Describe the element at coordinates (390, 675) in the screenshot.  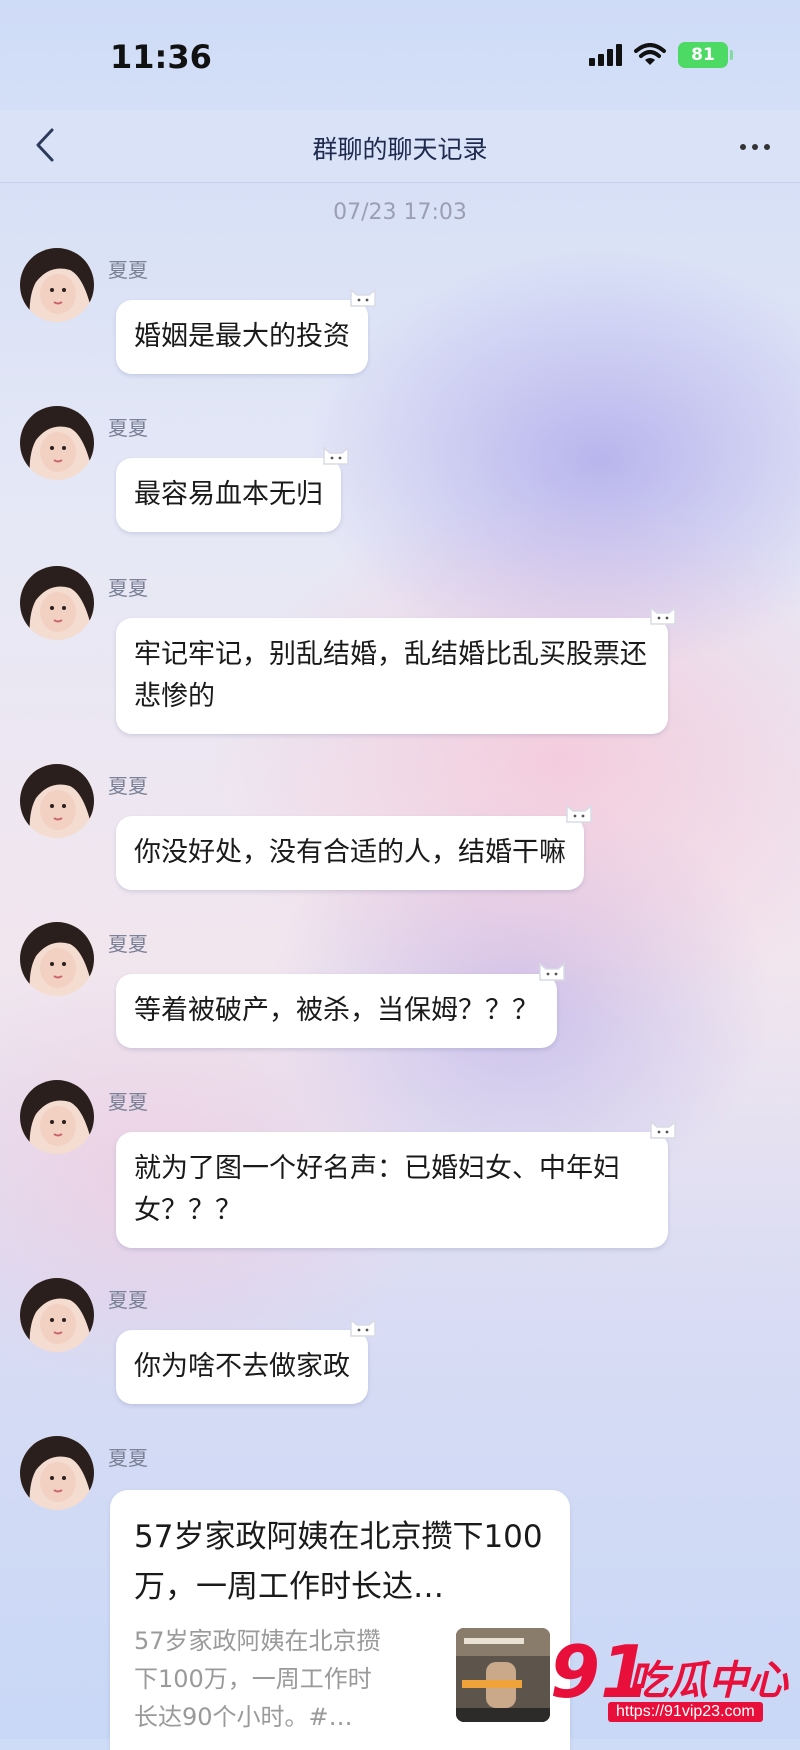
I see `message-text: 牢记牢记，别乱结婚，乱结婚比乱买股票还悲惨的` at that location.